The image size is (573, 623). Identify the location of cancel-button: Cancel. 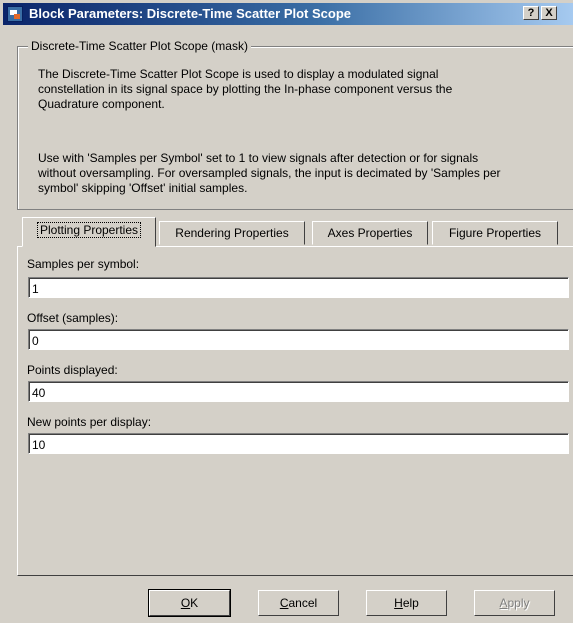
(298, 603).